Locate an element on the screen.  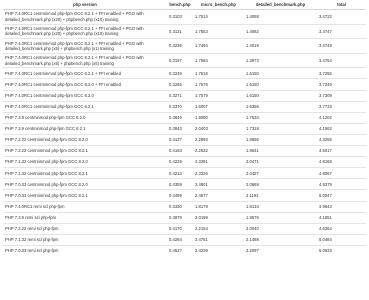
cell-php-version: PHP 7.3.9 centminmod php-fpm GCC 8.2.0 is located at coordinates (85, 117).